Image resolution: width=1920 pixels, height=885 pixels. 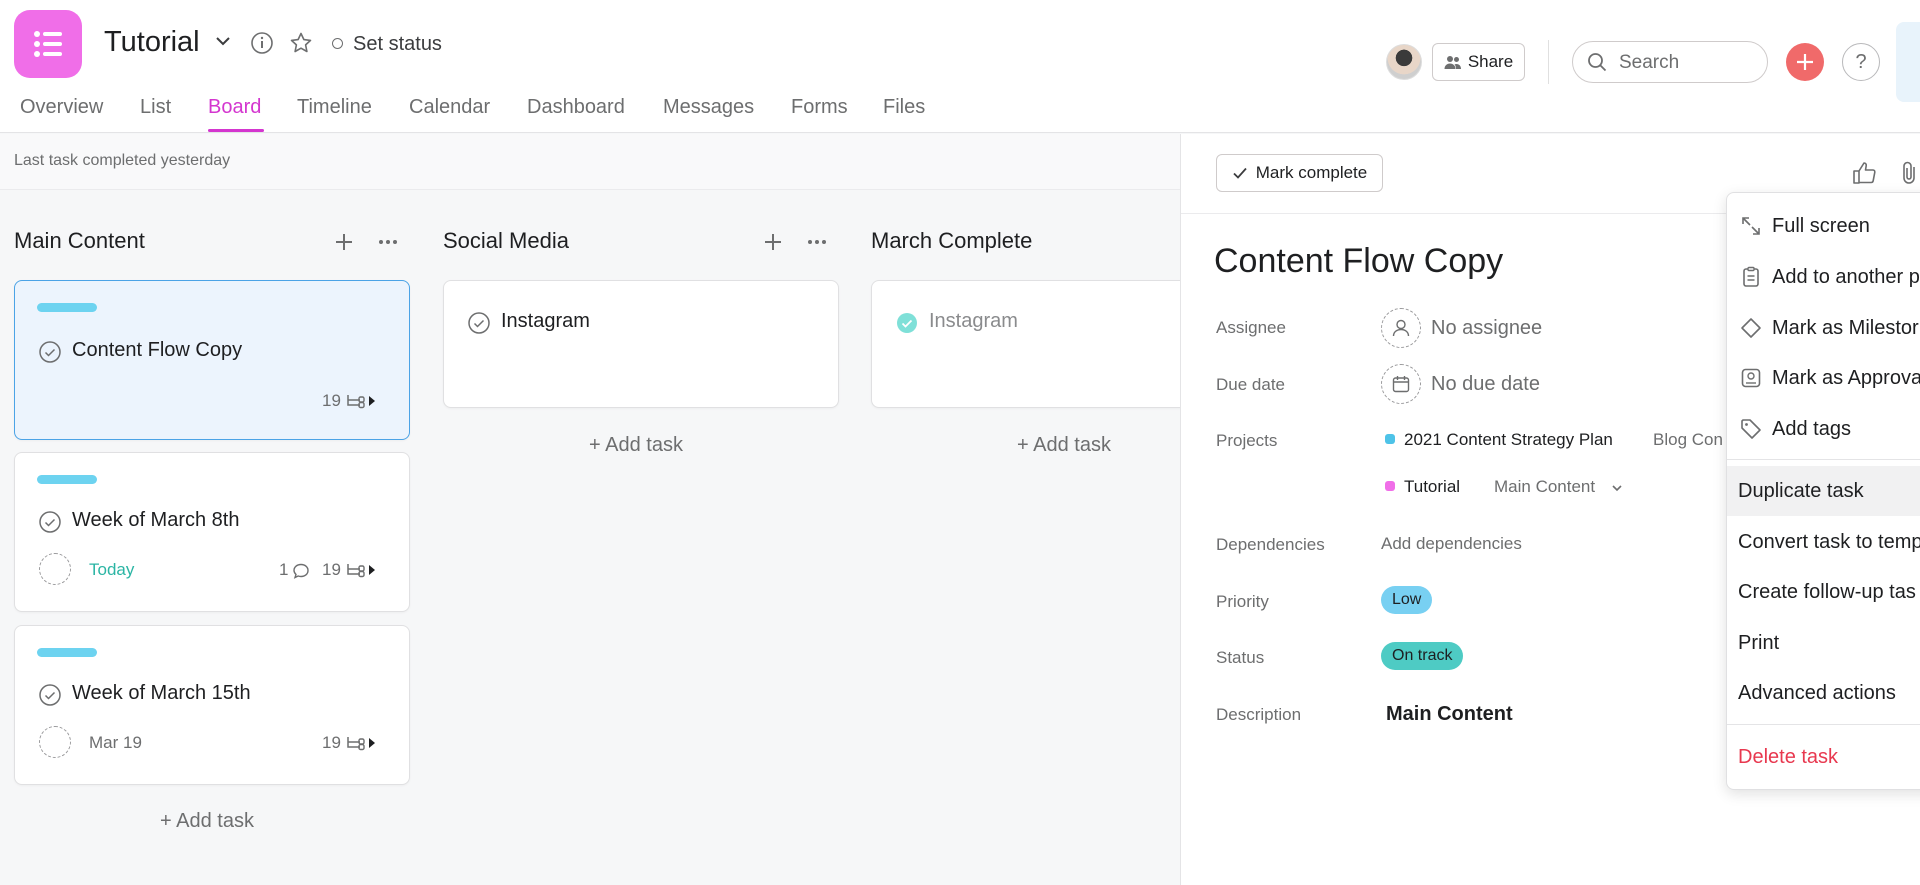 I want to click on task-card: Week of March 15th Mar 19 19, so click(x=212, y=705).